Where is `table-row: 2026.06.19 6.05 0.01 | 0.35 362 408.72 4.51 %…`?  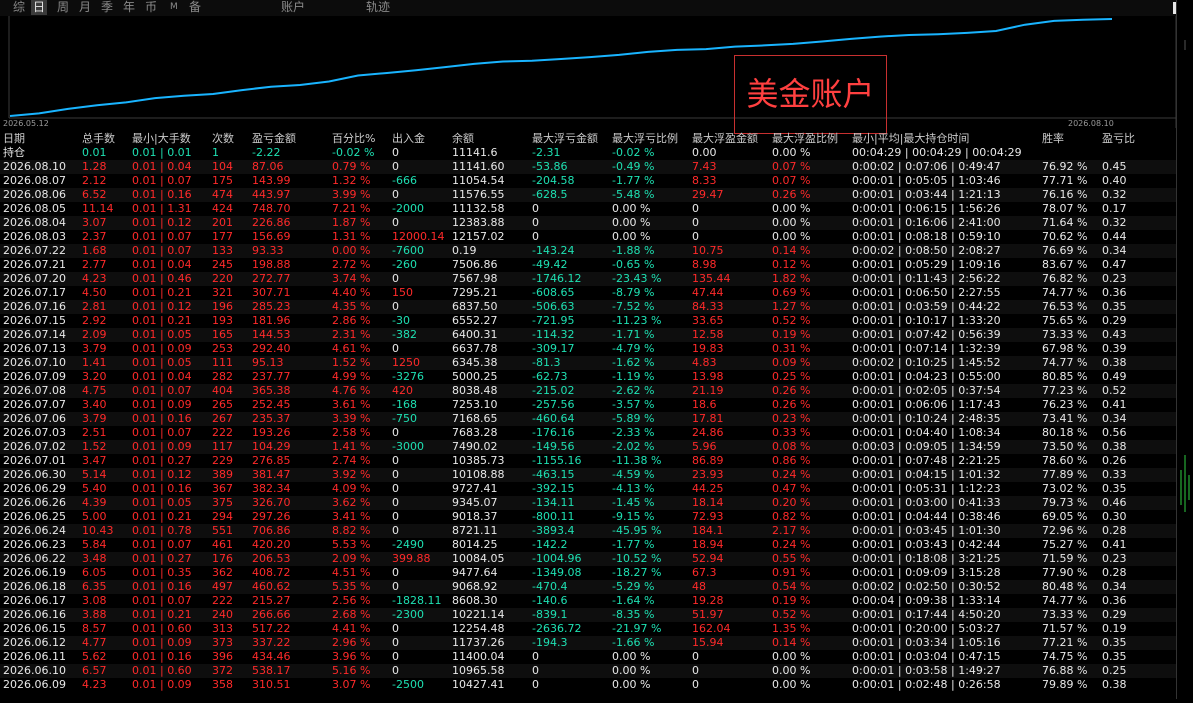
table-row: 2026.06.19 6.05 0.01 | 0.35 362 408.72 4.51 %… is located at coordinates (588, 573).